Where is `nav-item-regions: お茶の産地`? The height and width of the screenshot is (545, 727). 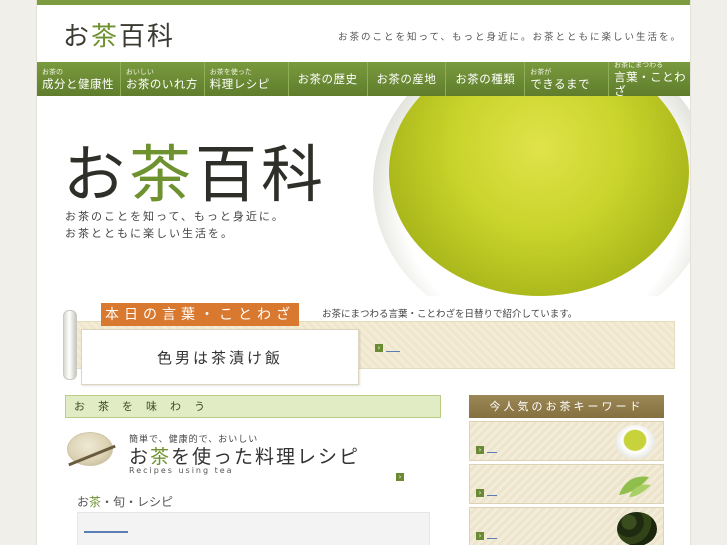 nav-item-regions: お茶の産地 is located at coordinates (407, 79).